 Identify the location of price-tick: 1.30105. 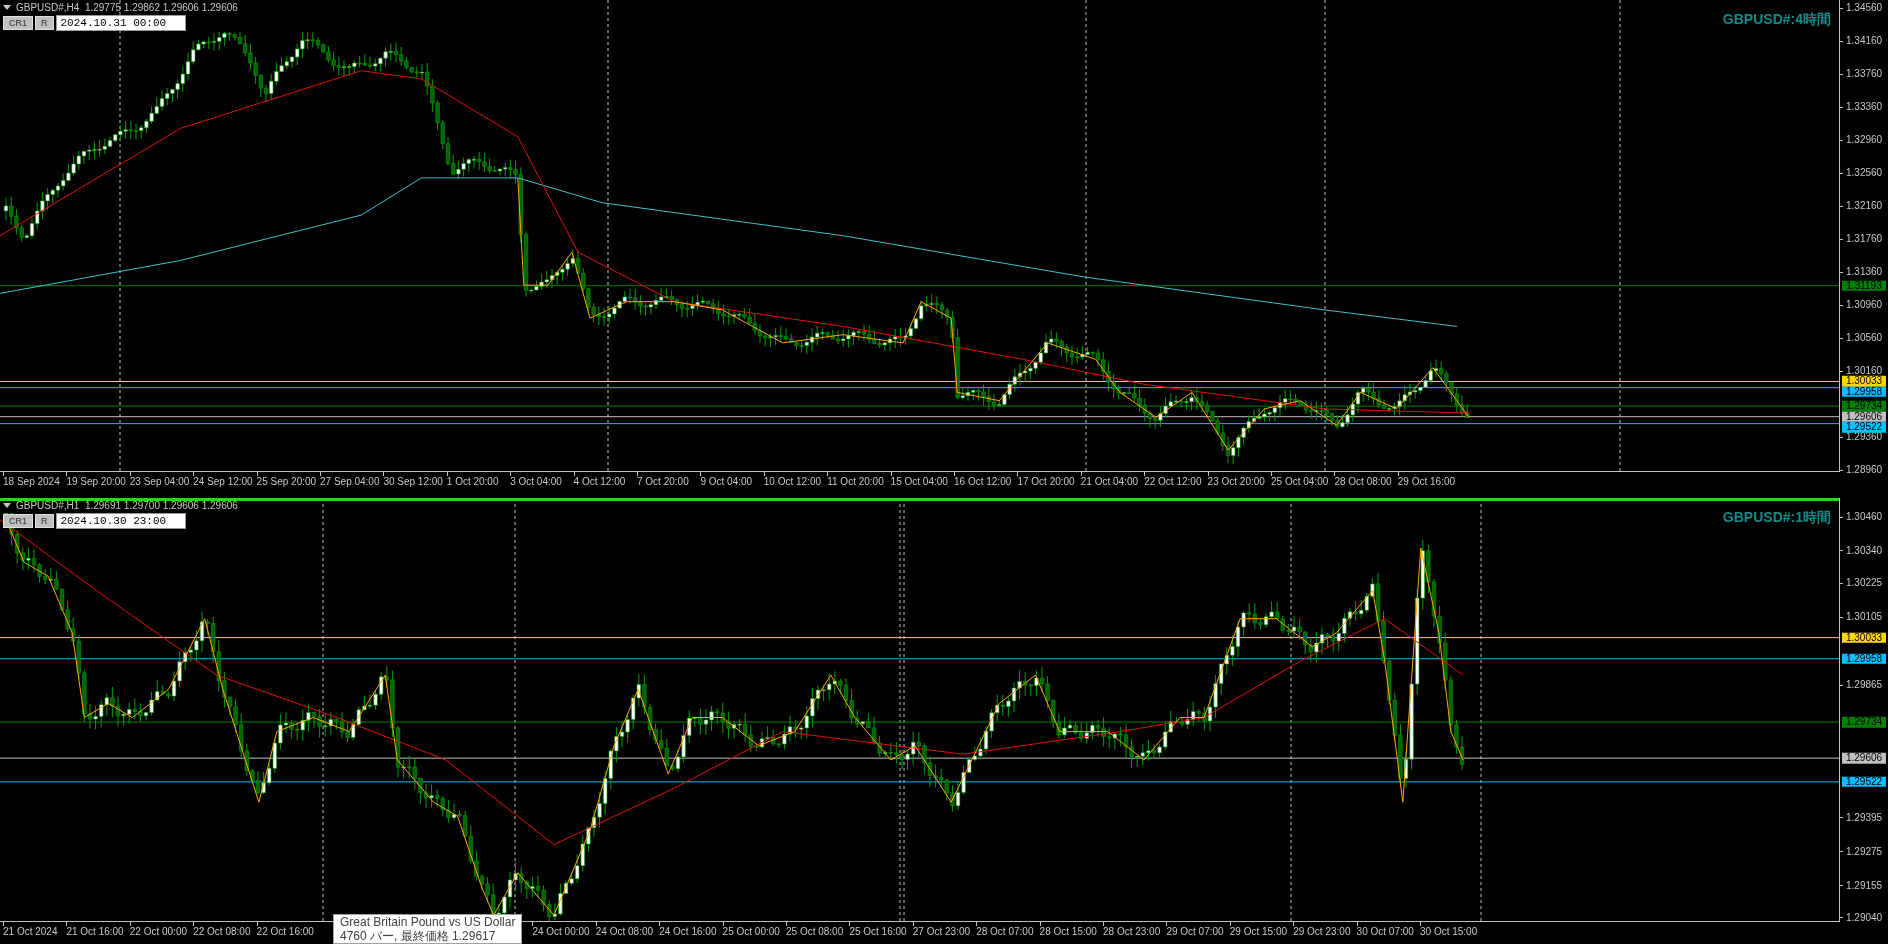
(1864, 617).